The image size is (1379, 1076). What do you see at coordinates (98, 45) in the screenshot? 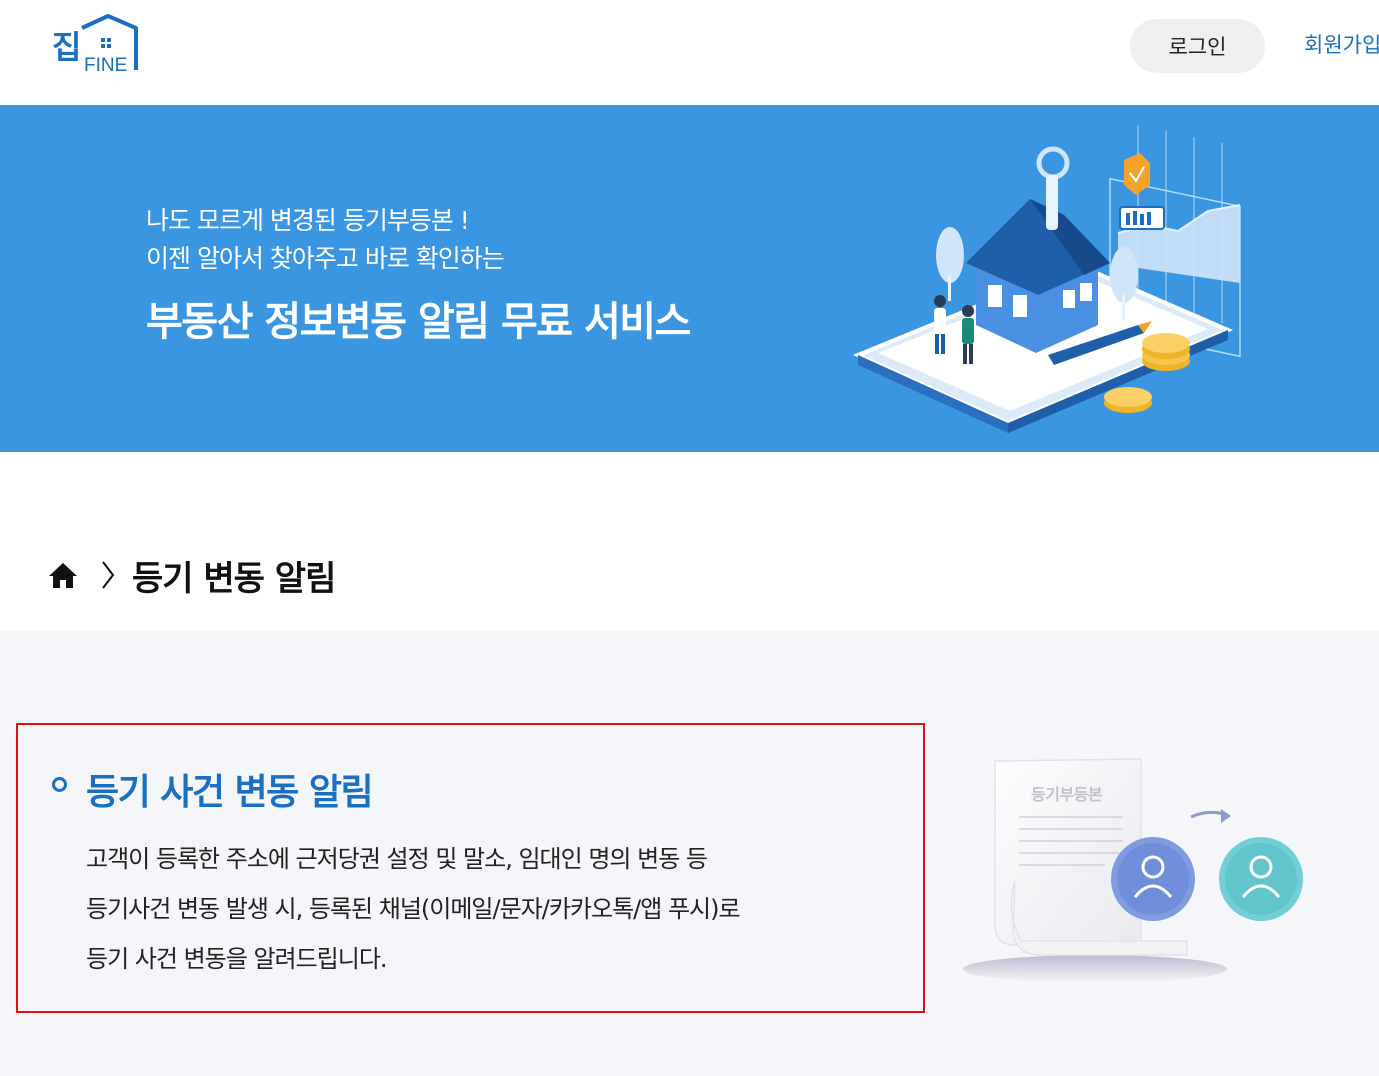
I see `logo: 집 FINE` at bounding box center [98, 45].